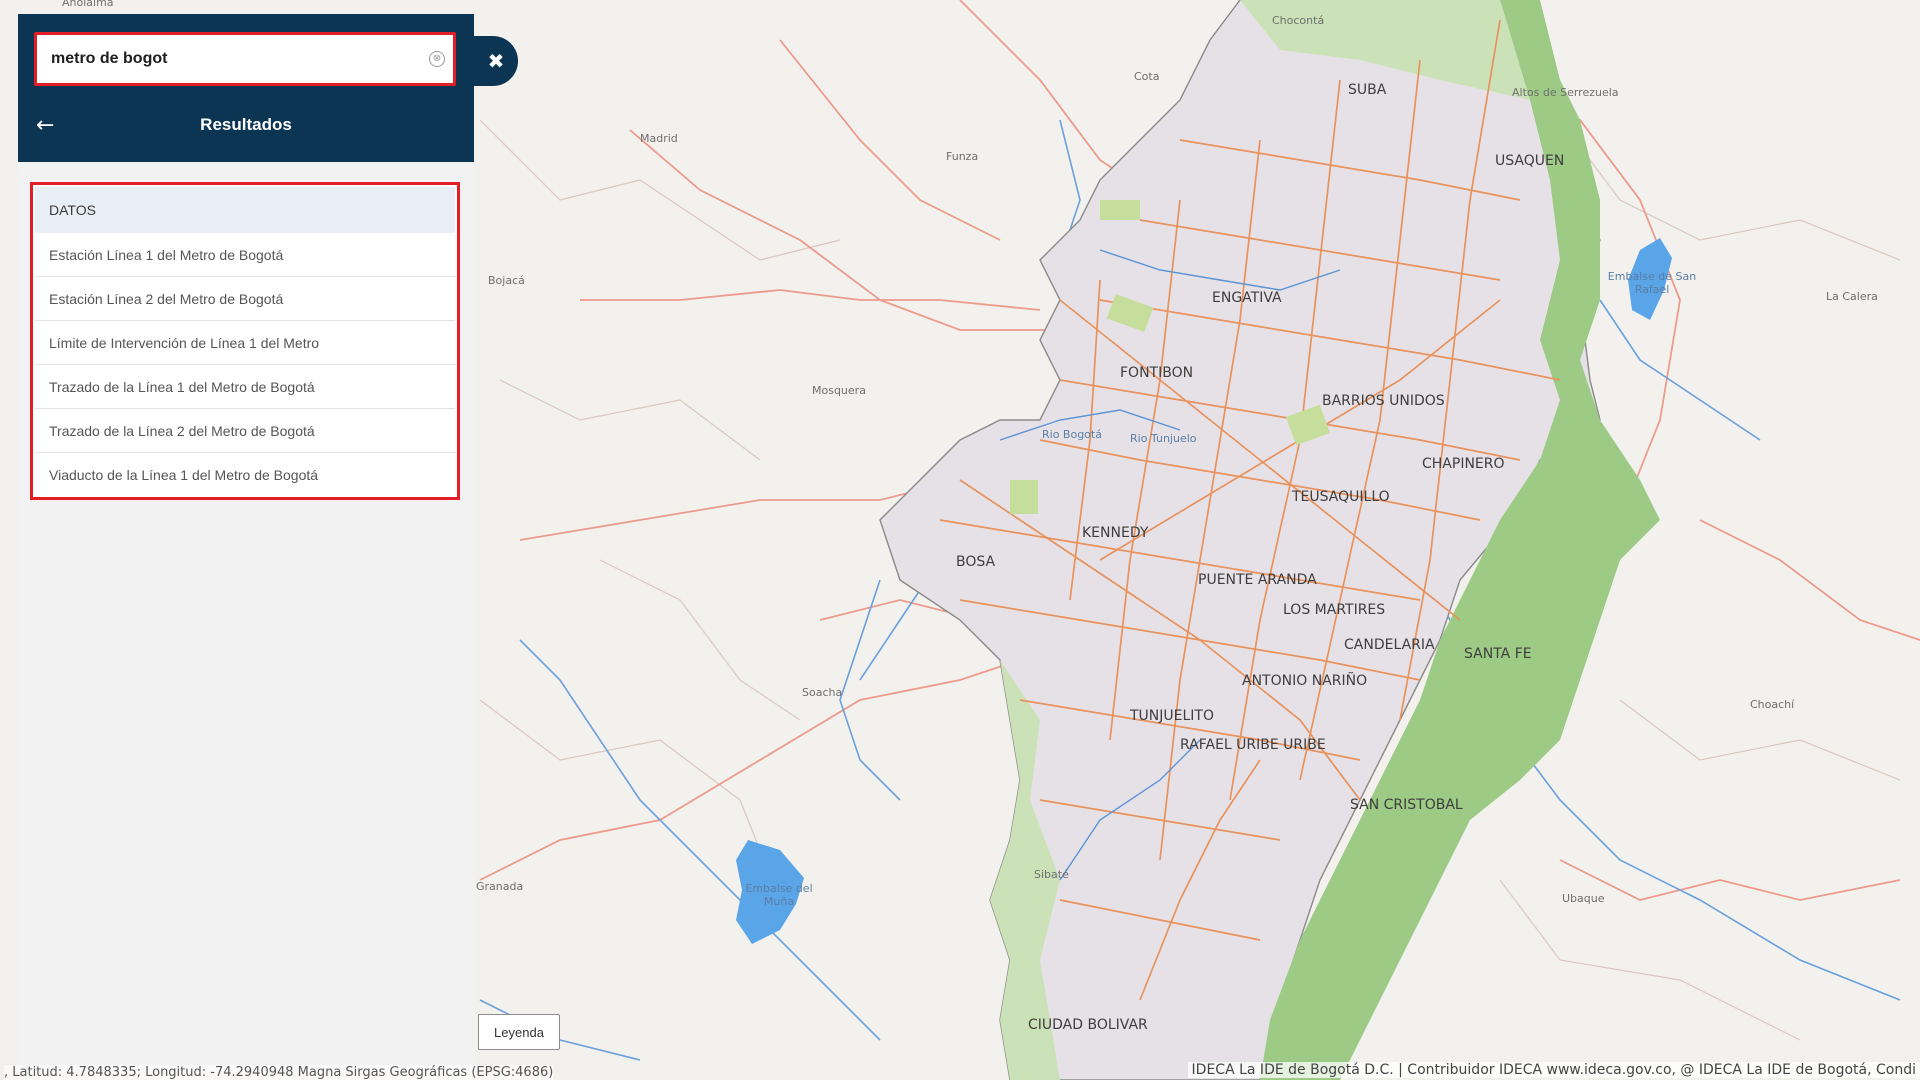 Image resolution: width=1920 pixels, height=1080 pixels. What do you see at coordinates (1257, 580) in the screenshot?
I see `map-label-puente-aranda: PUENTE ARANDA` at bounding box center [1257, 580].